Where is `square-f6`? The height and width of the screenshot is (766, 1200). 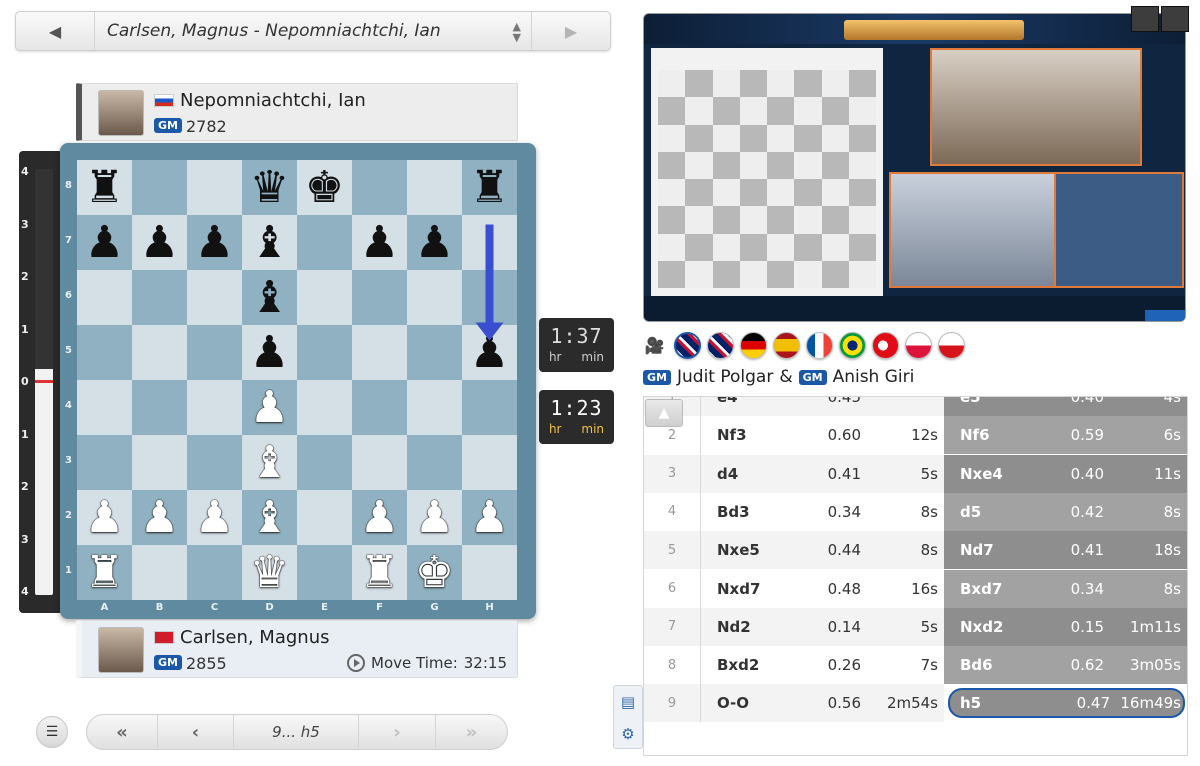
square-f6 is located at coordinates (379, 297).